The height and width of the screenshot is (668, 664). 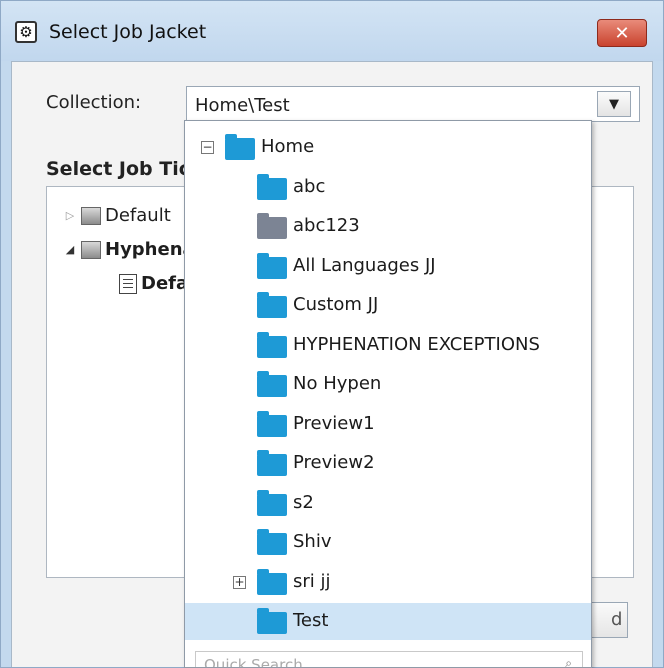 What do you see at coordinates (568, 661) in the screenshot?
I see `search-icon: ⌕` at bounding box center [568, 661].